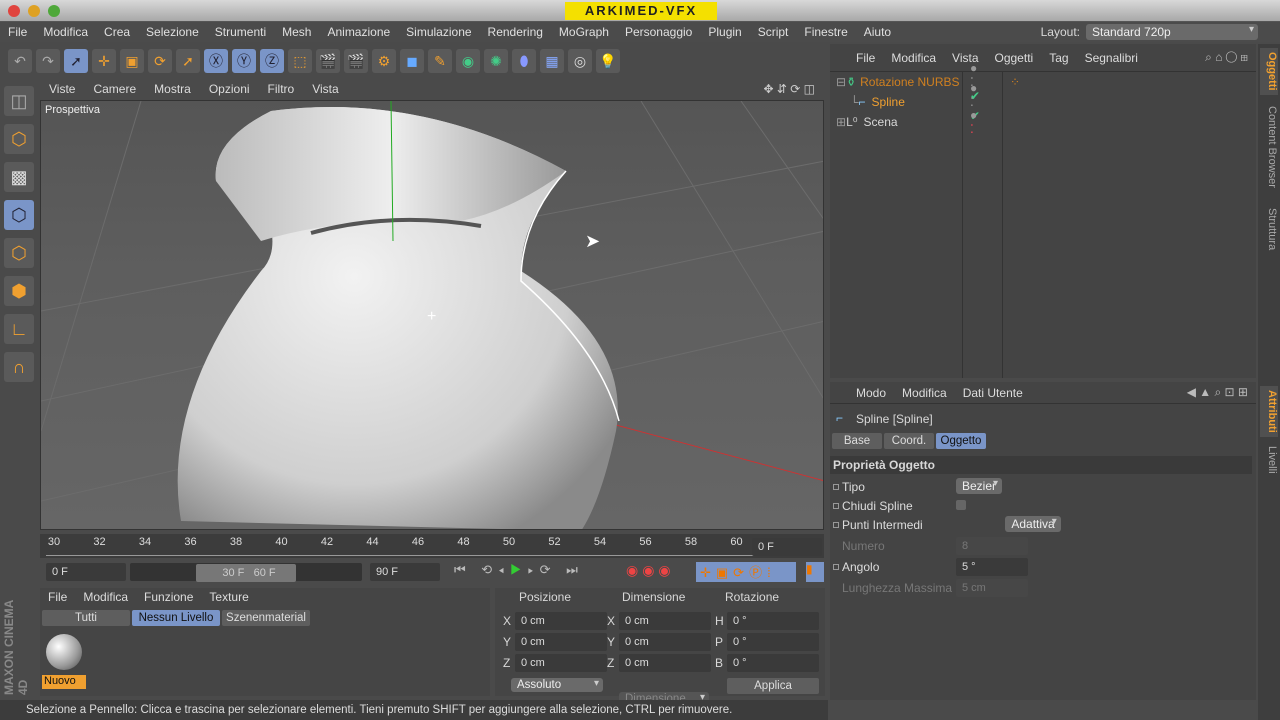  What do you see at coordinates (244, 61) in the screenshot?
I see `y-axis-icon: Ⓨ` at bounding box center [244, 61].